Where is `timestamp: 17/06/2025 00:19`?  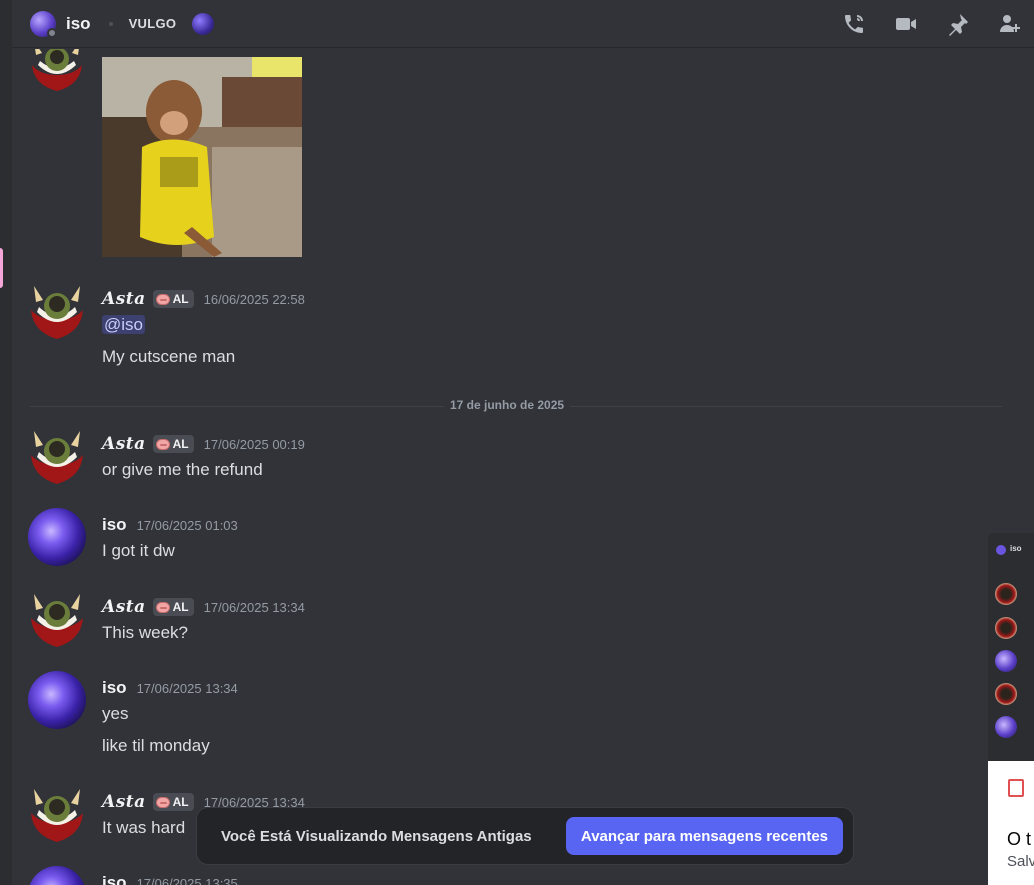
timestamp: 17/06/2025 00:19 is located at coordinates (254, 444).